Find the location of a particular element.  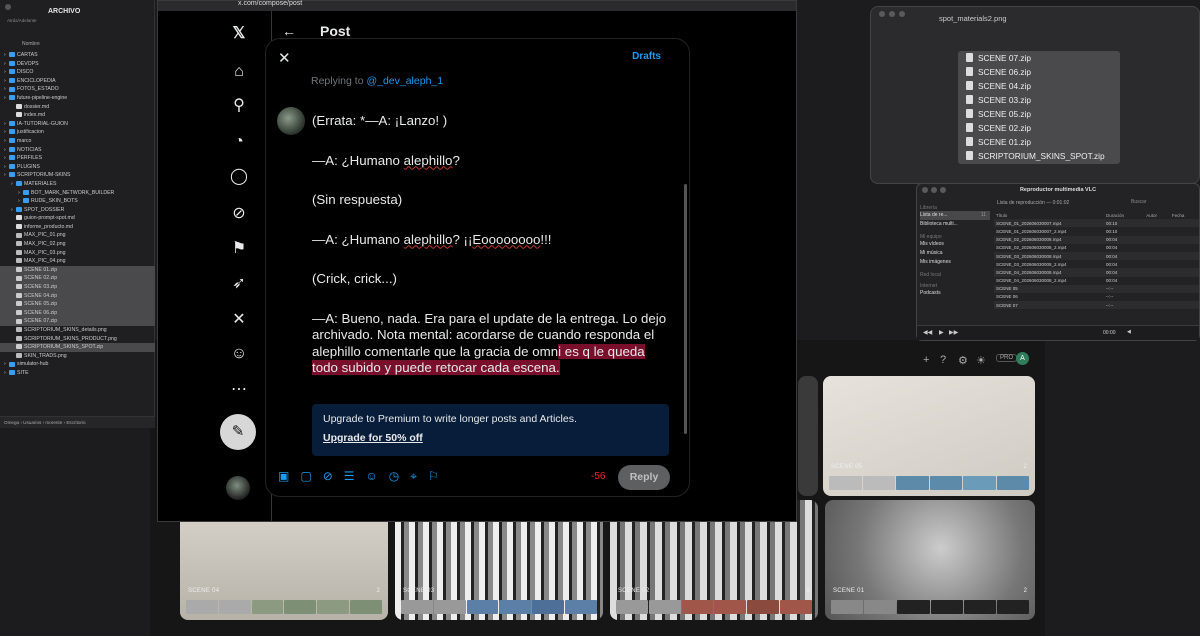

bookmarks-icon: ⚑ is located at coordinates (239, 249).